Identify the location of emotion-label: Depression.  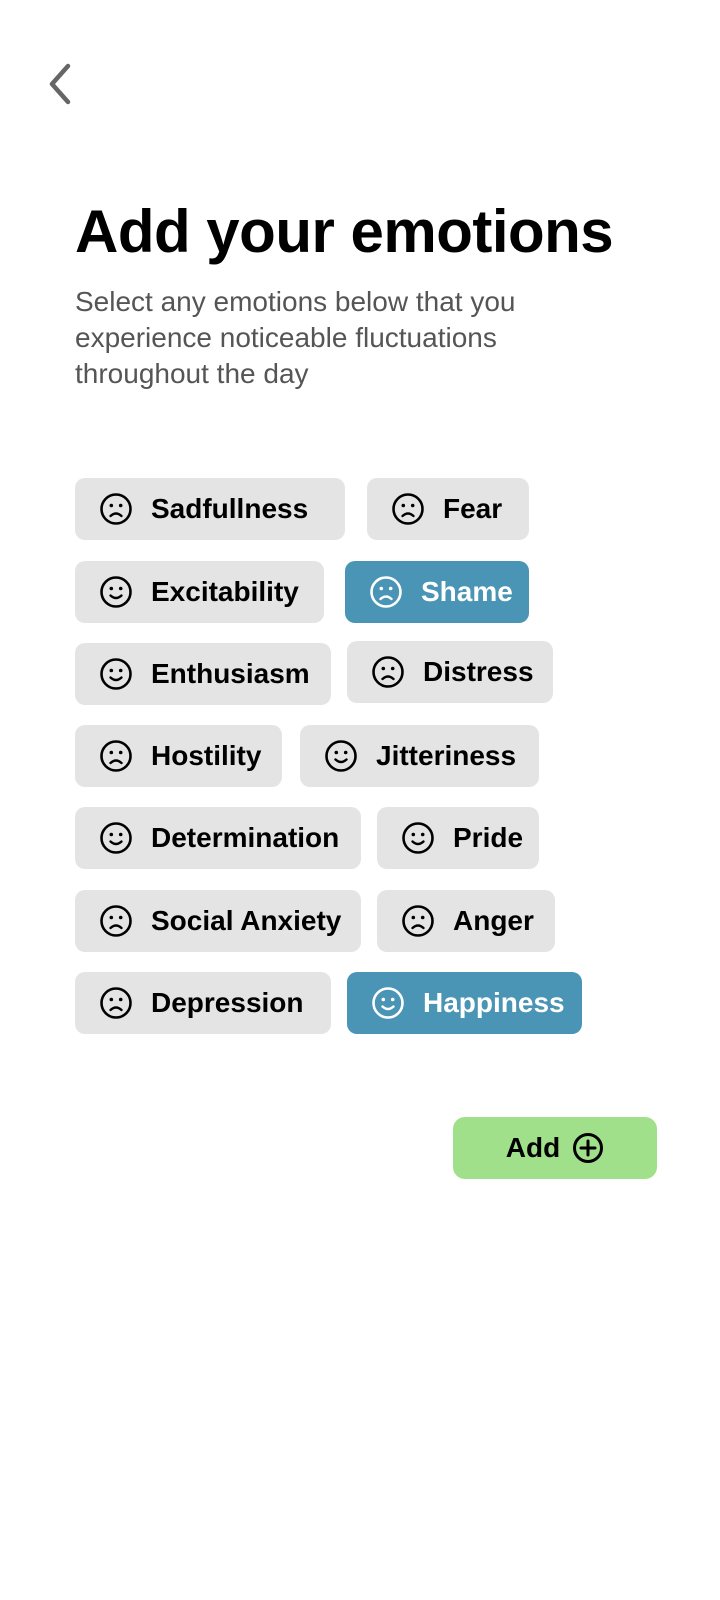
(227, 1002).